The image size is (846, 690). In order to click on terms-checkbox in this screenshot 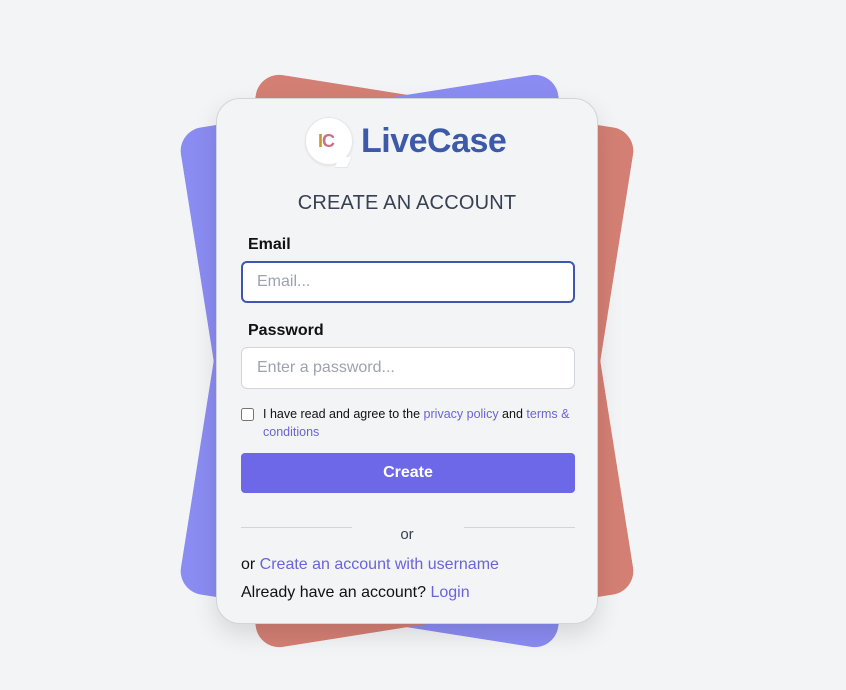, I will do `click(247, 414)`.